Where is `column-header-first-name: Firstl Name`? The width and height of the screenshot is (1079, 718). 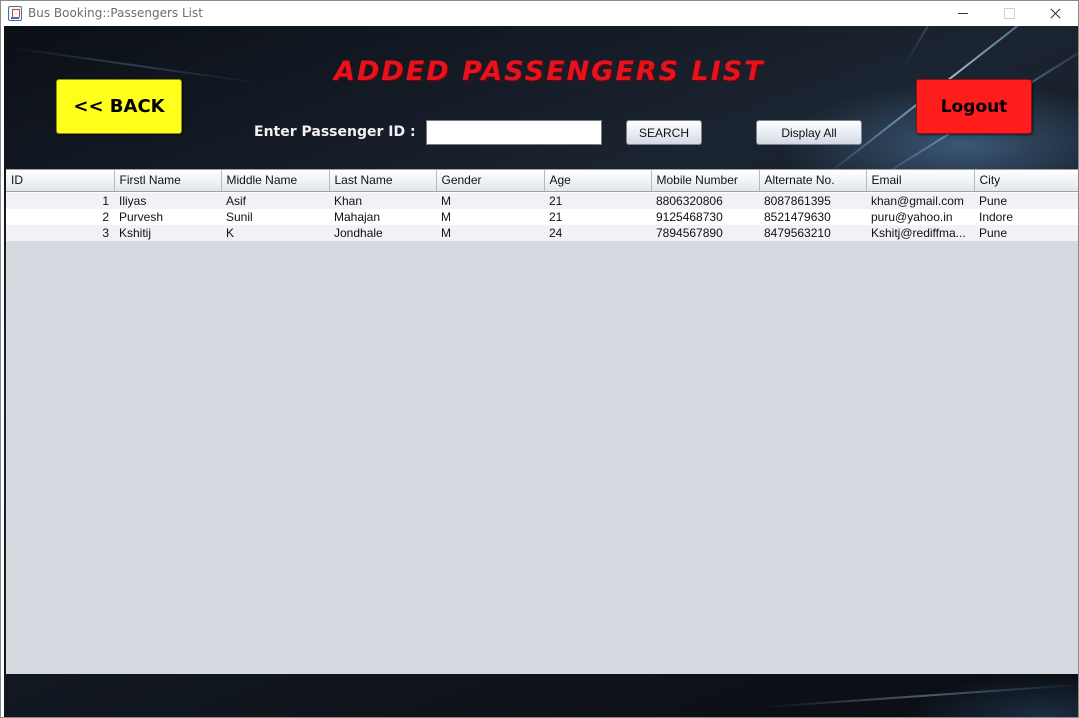
column-header-first-name: Firstl Name is located at coordinates (168, 181).